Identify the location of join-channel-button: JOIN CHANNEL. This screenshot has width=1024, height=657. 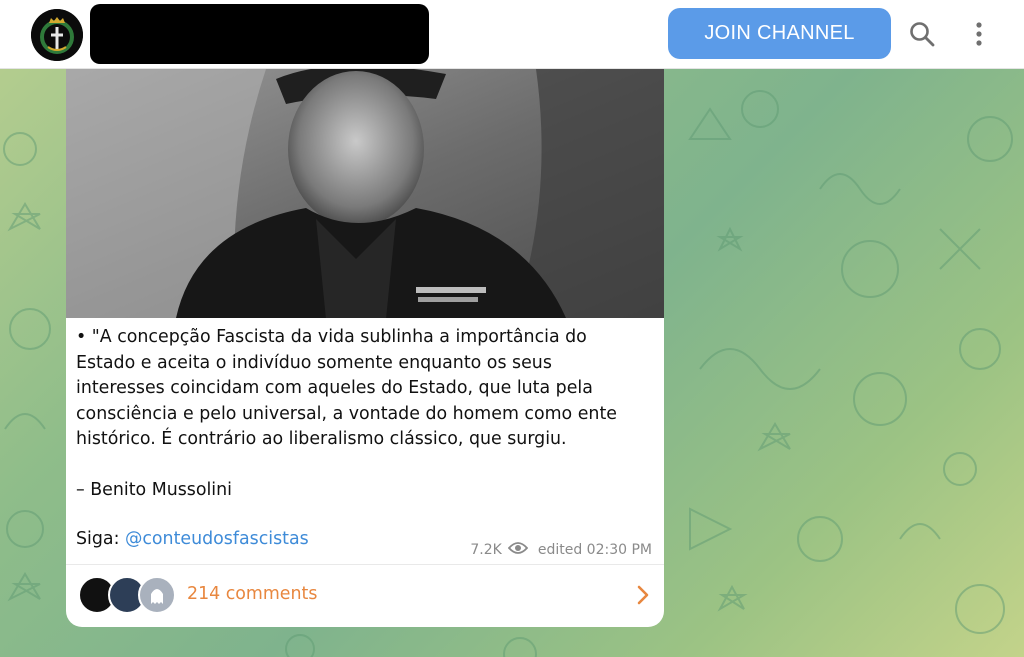
(779, 33).